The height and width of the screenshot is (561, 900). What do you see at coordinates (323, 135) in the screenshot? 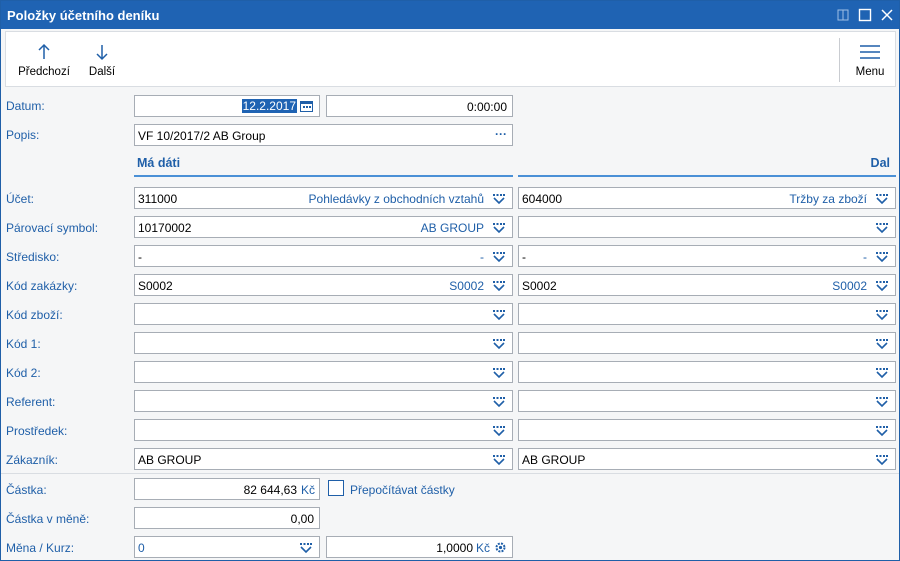
I see `description-field: VF 10/2017/2 AB Group ···` at bounding box center [323, 135].